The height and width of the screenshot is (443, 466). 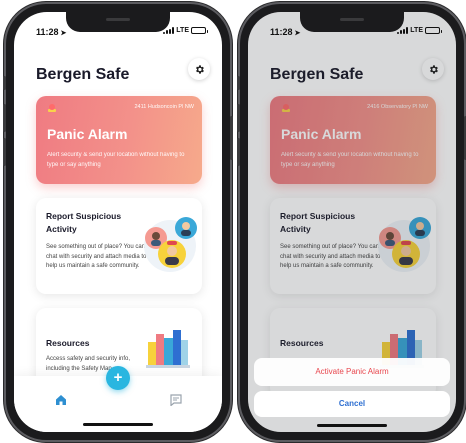 I want to click on add-report-button: +, so click(x=118, y=378).